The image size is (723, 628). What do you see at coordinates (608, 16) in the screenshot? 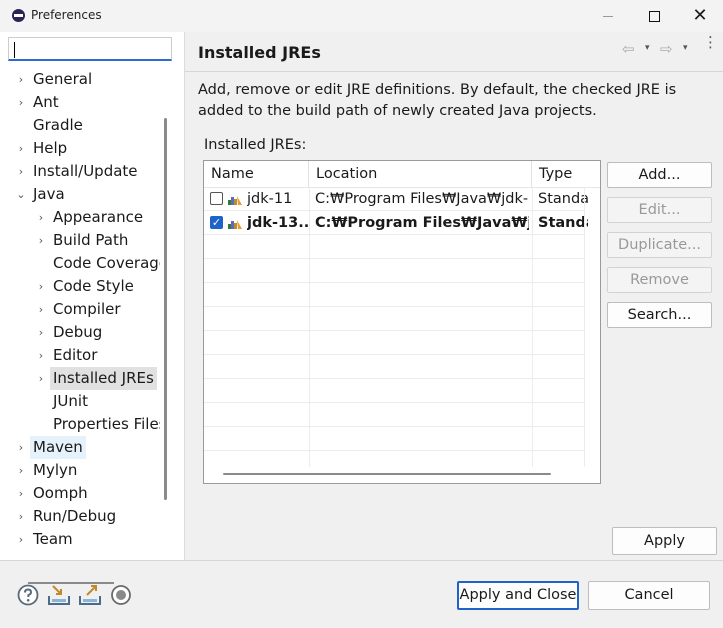
I see `minimize-button` at bounding box center [608, 16].